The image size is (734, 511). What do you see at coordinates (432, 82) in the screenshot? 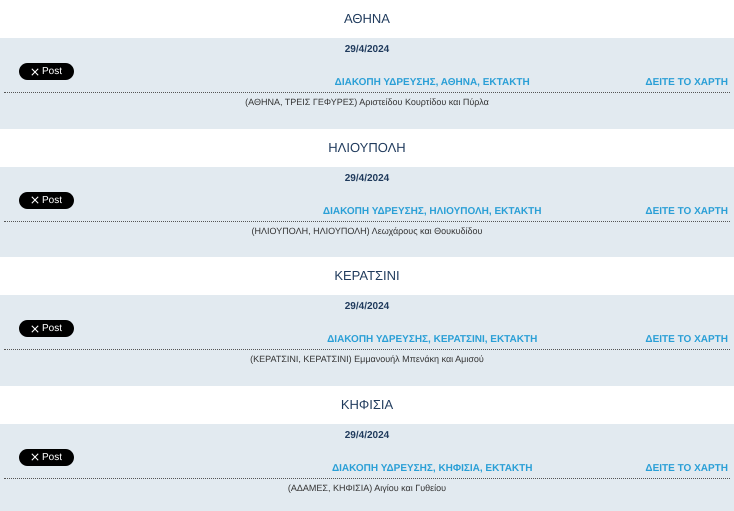
I see `outage-title-link: ΔΙΑΚΟΠΗ ΥΔΡΕΥΣΗΣ, ΑΘΗΝΑ, ΕΚΤΑΚΤΗ` at bounding box center [432, 82].